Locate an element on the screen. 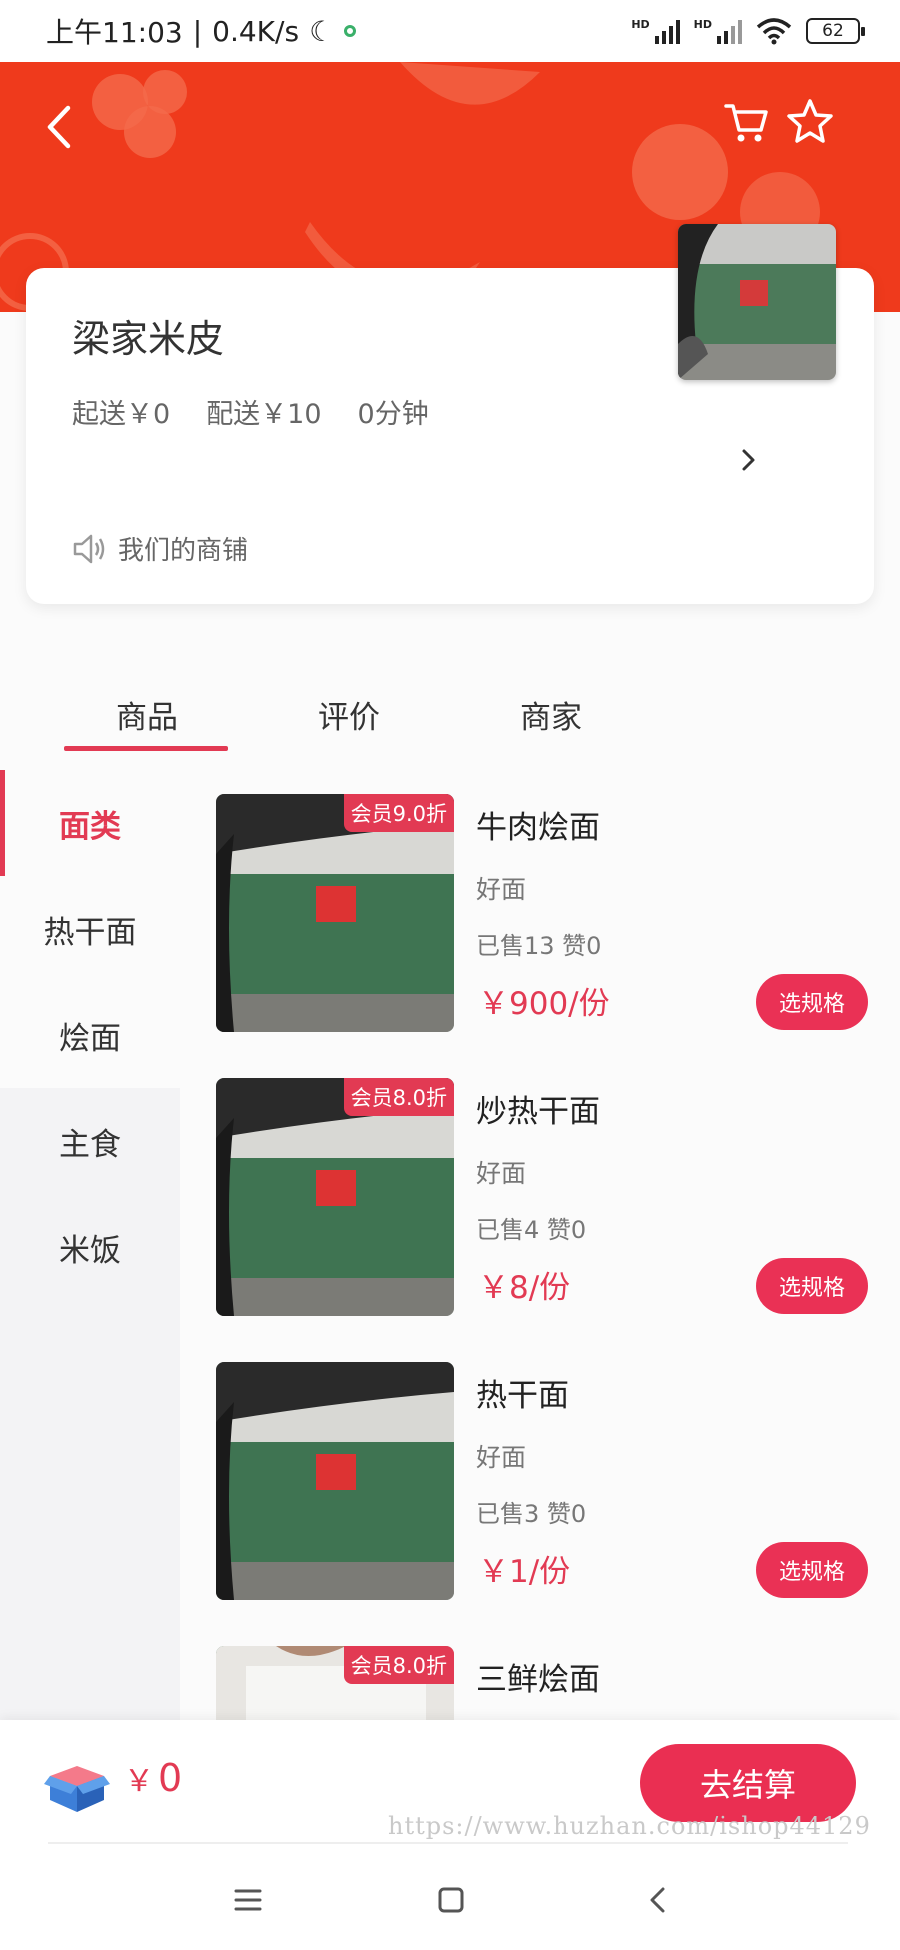  wifi-icon is located at coordinates (774, 31).